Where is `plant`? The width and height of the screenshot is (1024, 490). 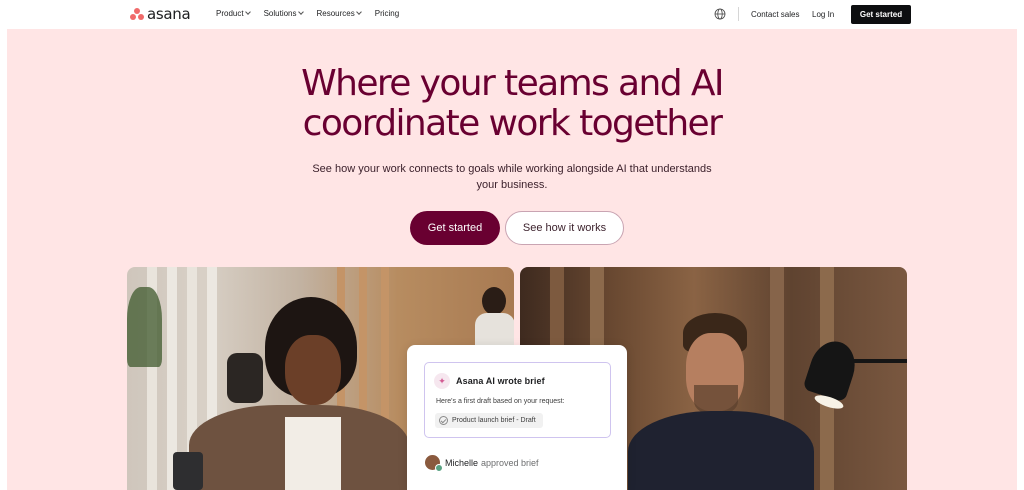 plant is located at coordinates (144, 327).